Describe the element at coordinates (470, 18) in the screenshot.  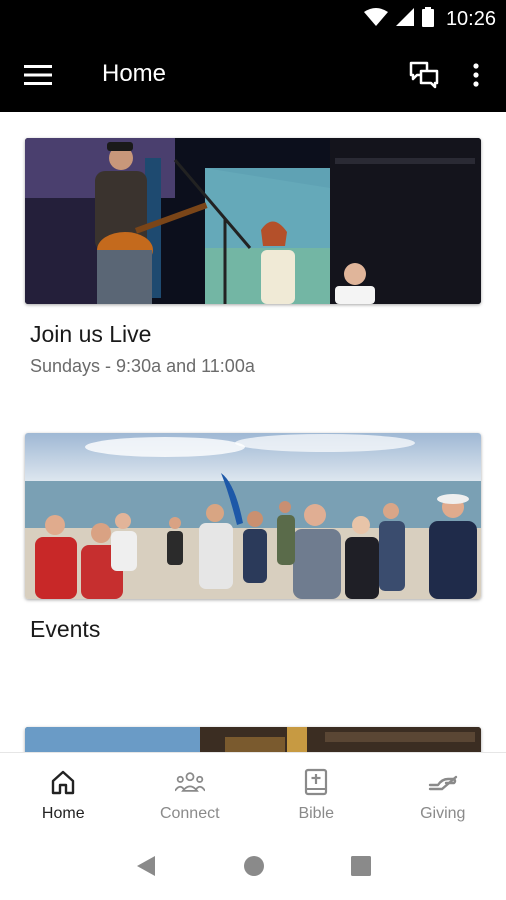
I see `status-time: 10:26` at that location.